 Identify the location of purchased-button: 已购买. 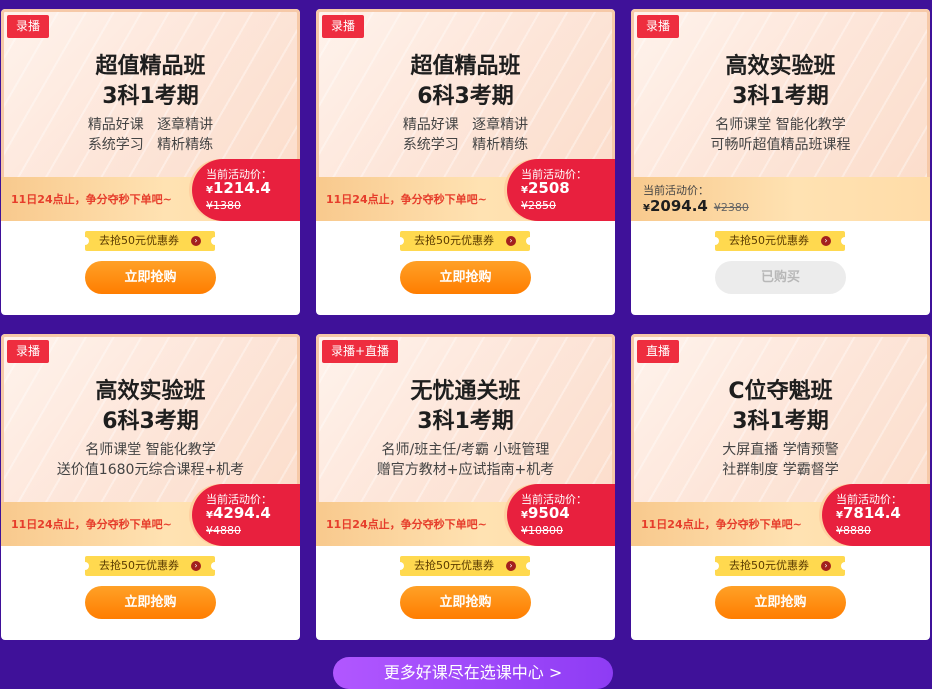
(780, 277).